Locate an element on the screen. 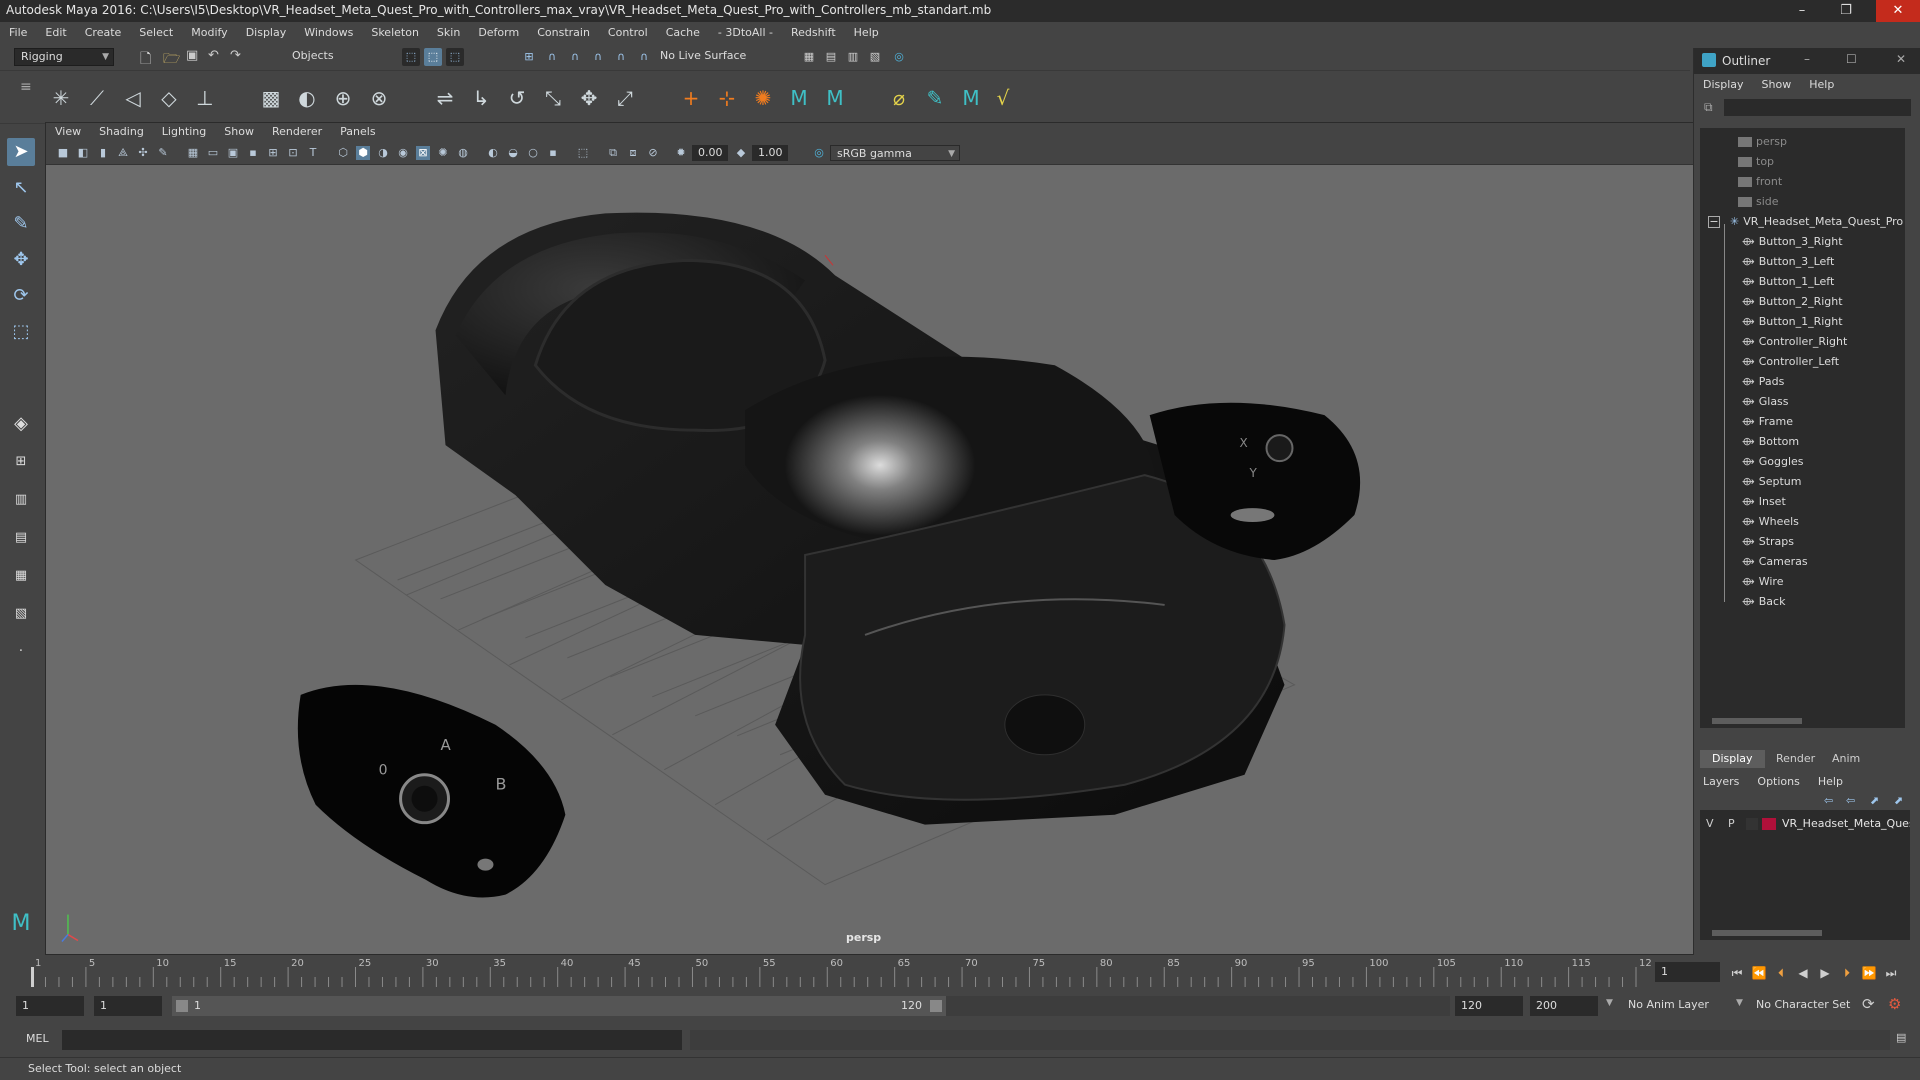 This screenshot has width=1920, height=1080. gamma-field: 1.00 is located at coordinates (770, 153).